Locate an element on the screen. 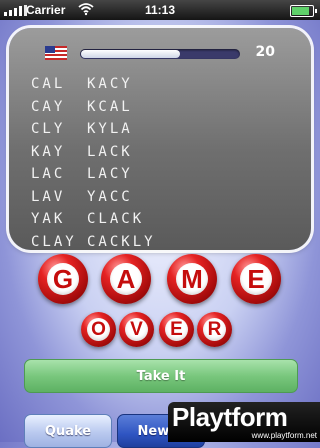  word-item: KACY is located at coordinates (110, 84).